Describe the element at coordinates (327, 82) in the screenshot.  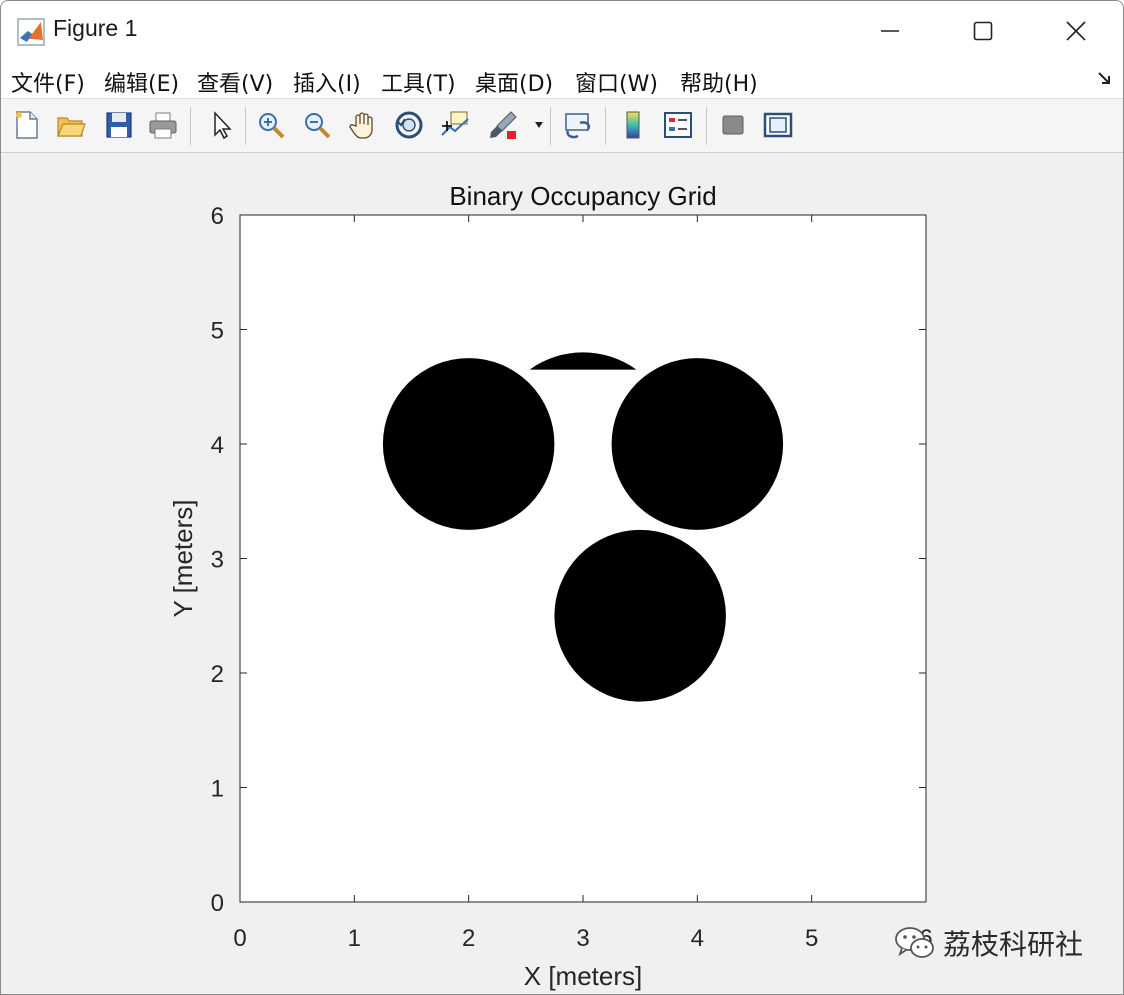
I see `menu-insert: 插入(I)` at that location.